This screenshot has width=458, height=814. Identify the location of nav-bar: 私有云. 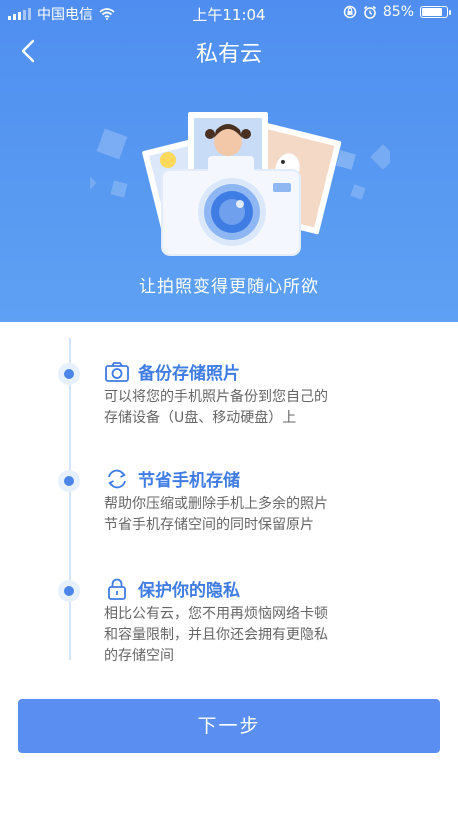
(229, 52).